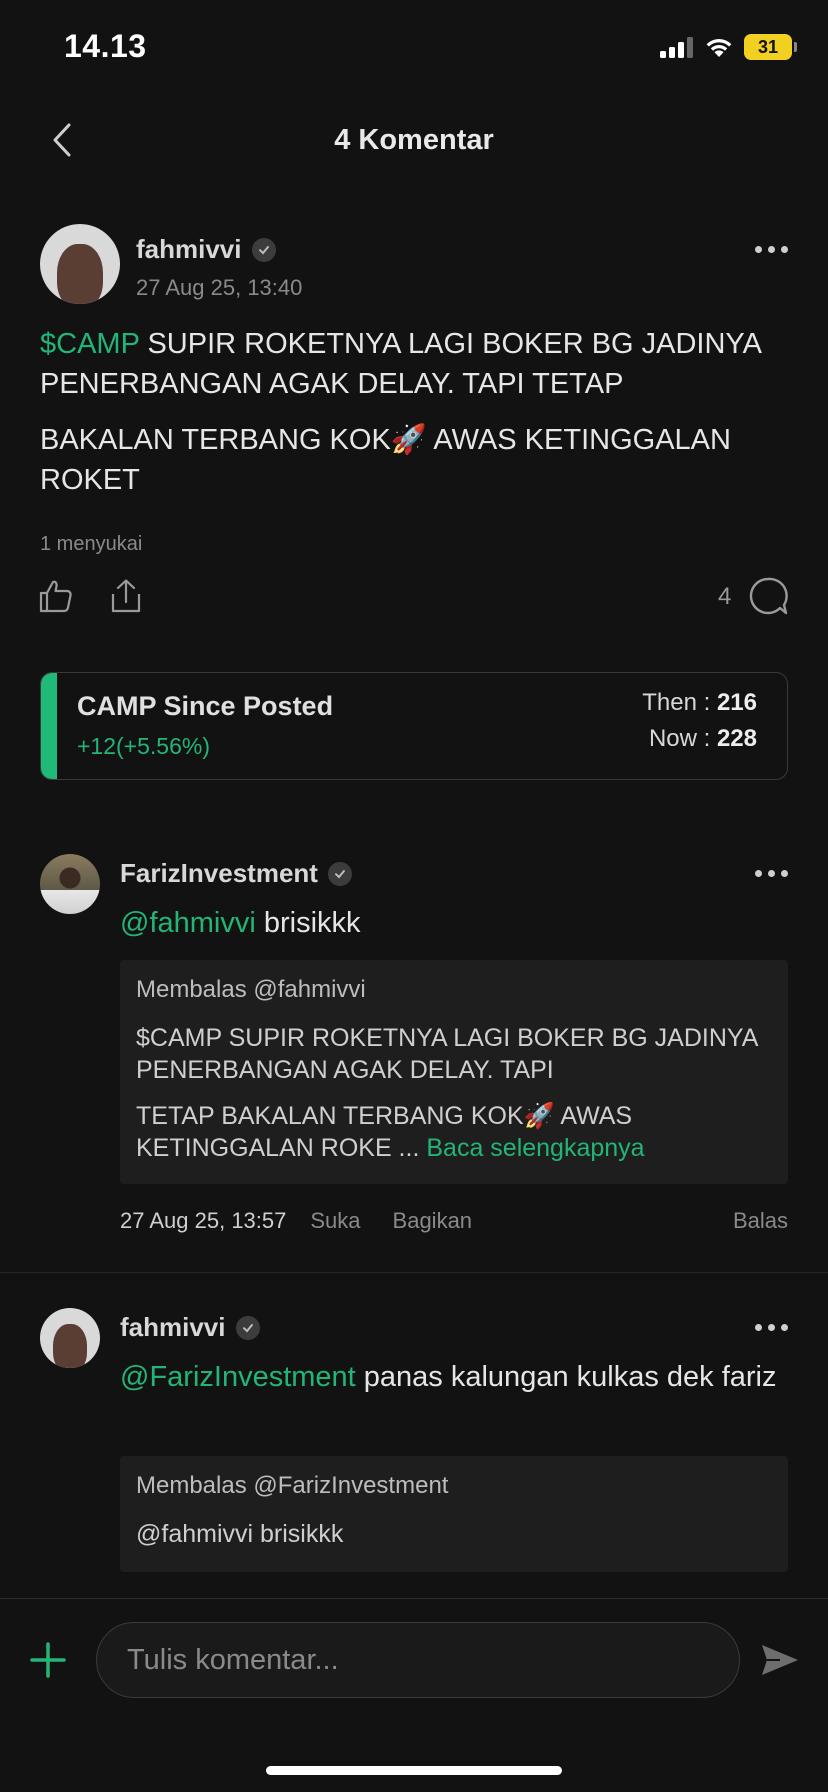 The width and height of the screenshot is (828, 1792). What do you see at coordinates (414, 1770) in the screenshot?
I see `home-indicator` at bounding box center [414, 1770].